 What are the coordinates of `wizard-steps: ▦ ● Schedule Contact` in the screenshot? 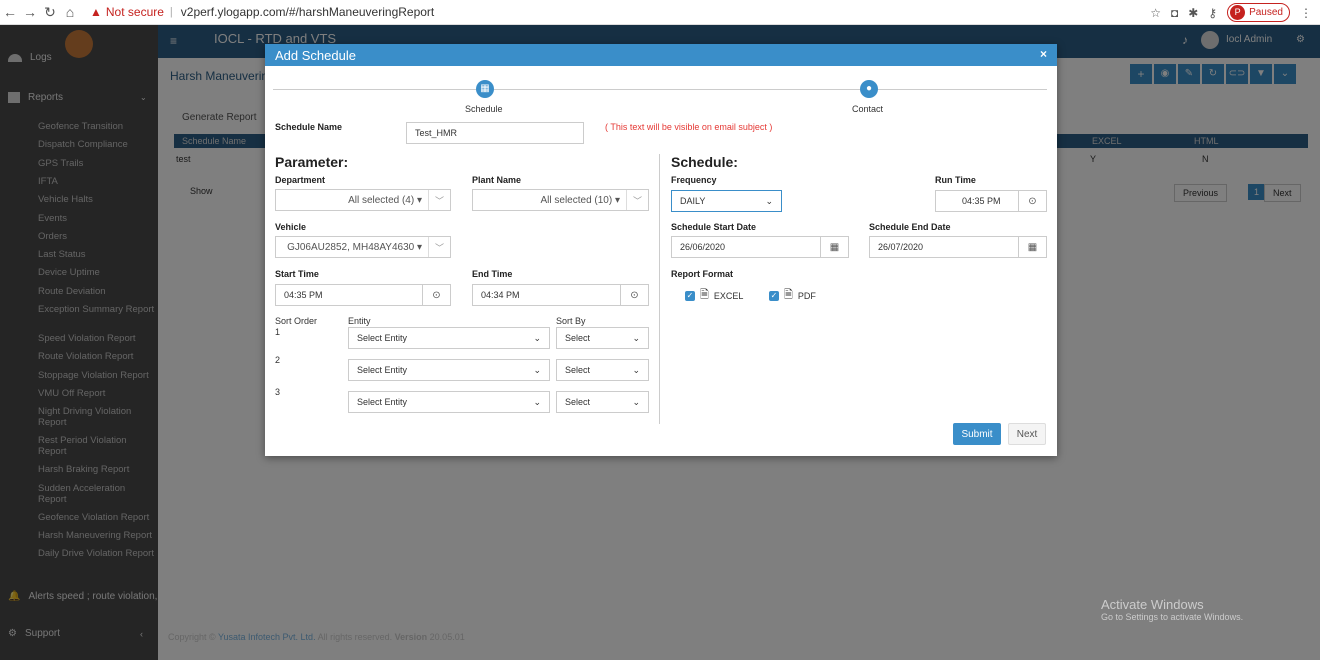 It's located at (661, 91).